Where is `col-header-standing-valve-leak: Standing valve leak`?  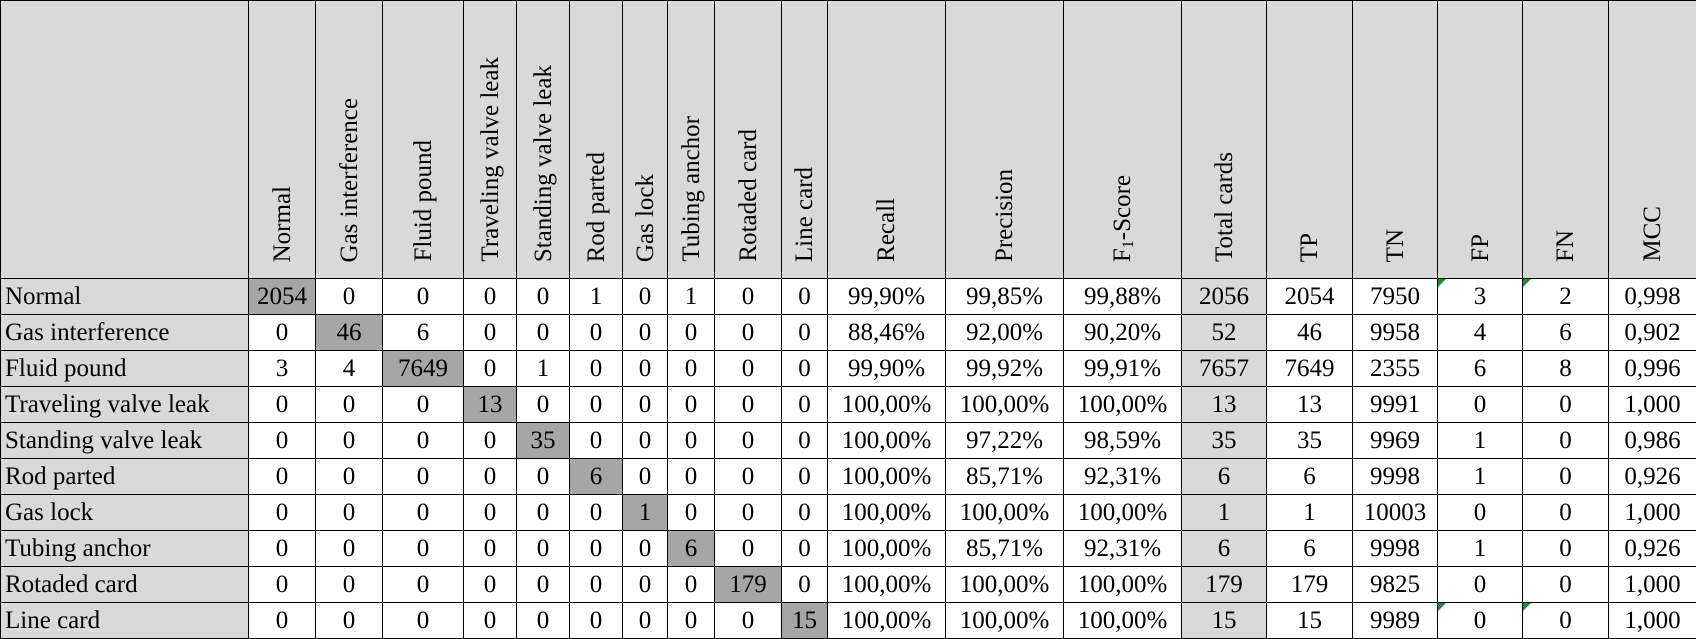 col-header-standing-valve-leak: Standing valve leak is located at coordinates (543, 140).